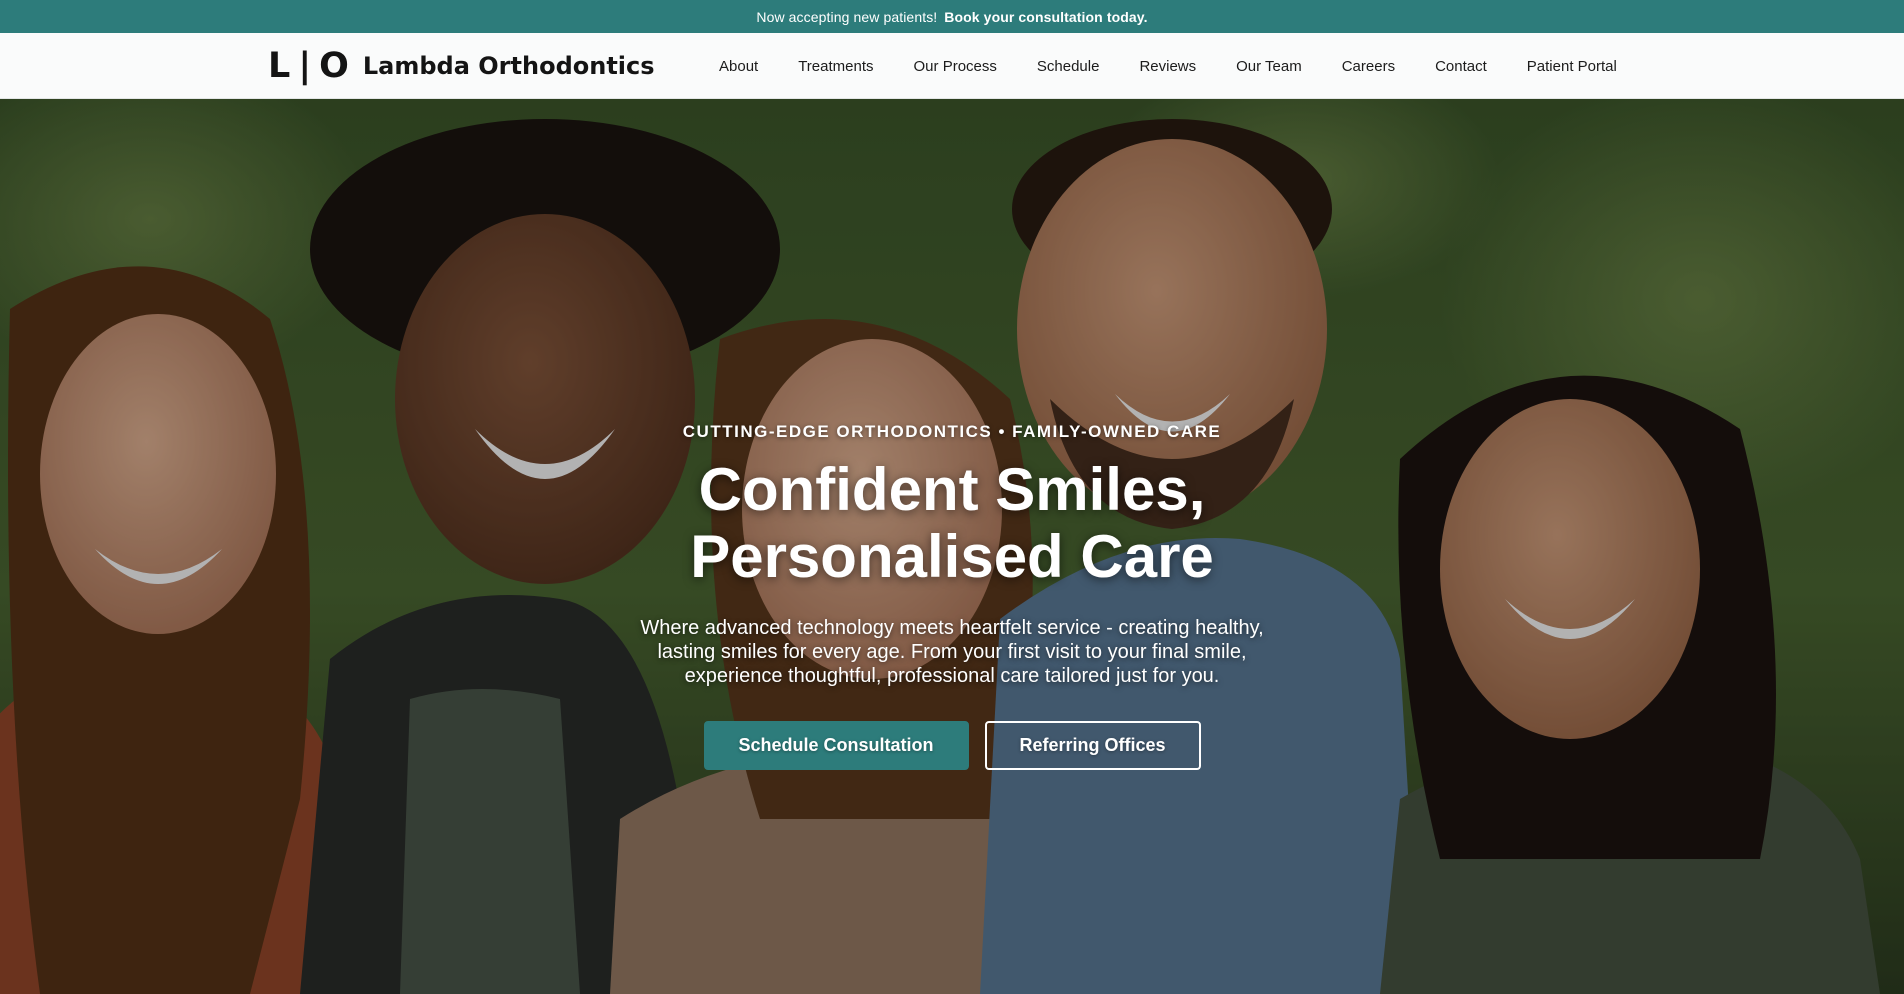  I want to click on nav-link-our-team: Our Team, so click(1269, 66).